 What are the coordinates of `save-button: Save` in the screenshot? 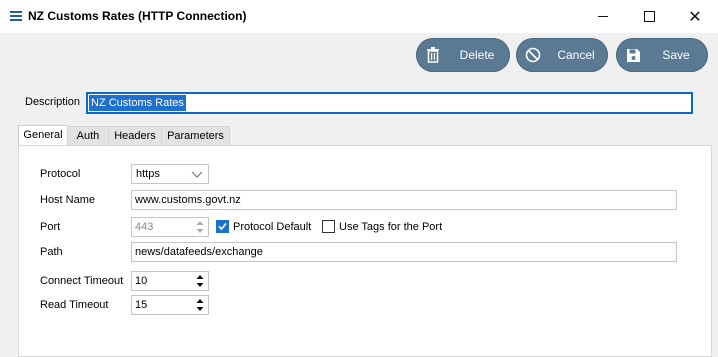 It's located at (662, 55).